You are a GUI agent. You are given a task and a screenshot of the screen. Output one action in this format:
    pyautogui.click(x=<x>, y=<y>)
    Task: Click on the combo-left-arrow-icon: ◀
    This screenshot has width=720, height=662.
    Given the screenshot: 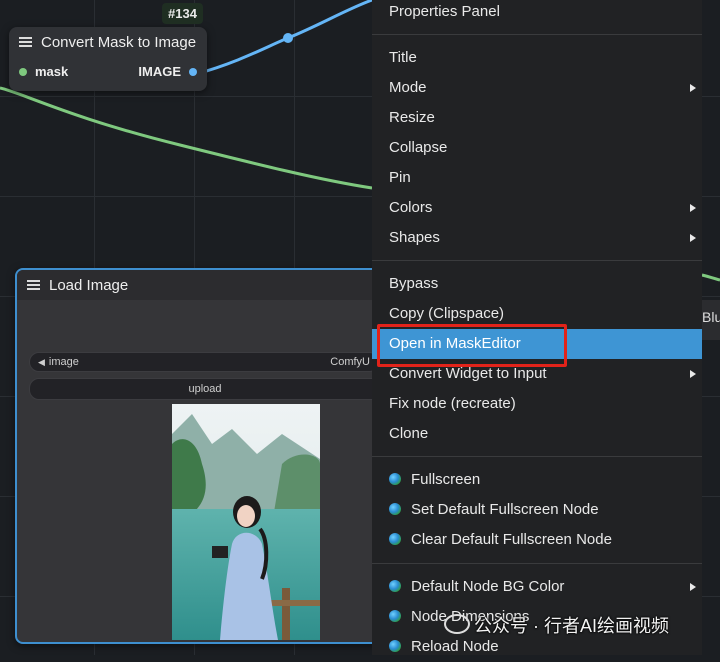 What is the action you would take?
    pyautogui.click(x=41, y=362)
    